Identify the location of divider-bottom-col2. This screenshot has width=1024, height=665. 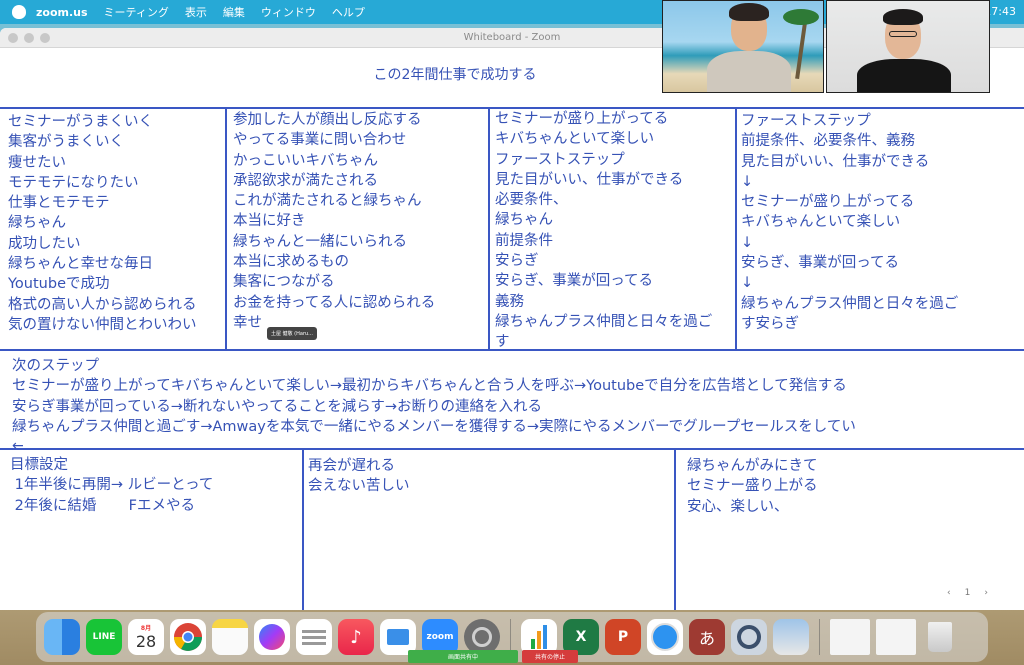
(675, 529).